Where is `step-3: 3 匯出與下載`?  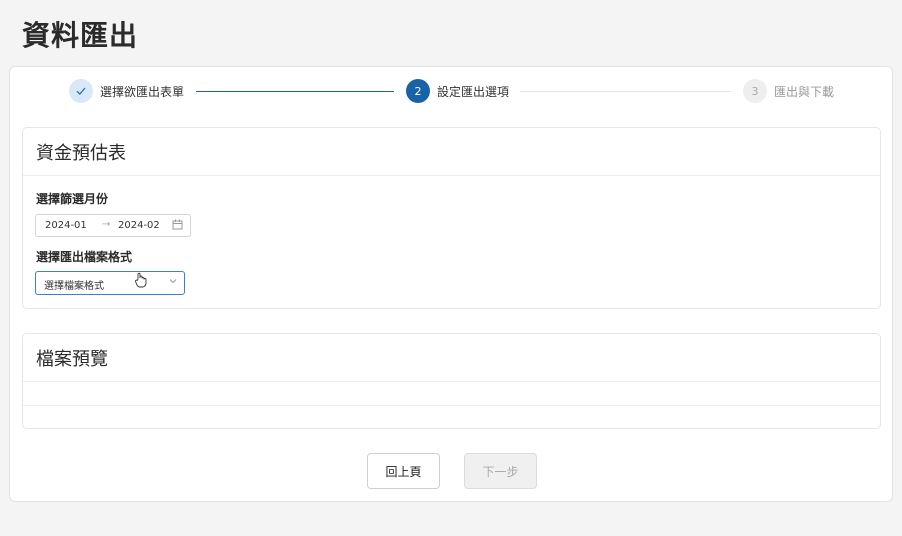 step-3: 3 匯出與下載 is located at coordinates (788, 91).